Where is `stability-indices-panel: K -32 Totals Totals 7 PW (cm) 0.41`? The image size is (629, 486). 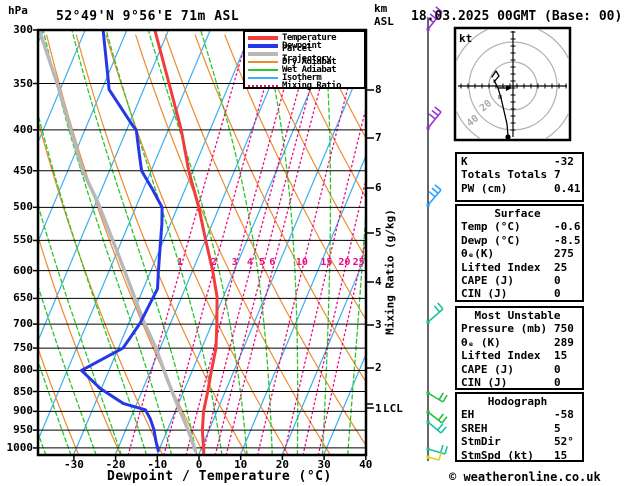
stability-indices-panel: K -32 Totals Totals 7 PW (cm) 0.41 is located at coordinates (519, 177).